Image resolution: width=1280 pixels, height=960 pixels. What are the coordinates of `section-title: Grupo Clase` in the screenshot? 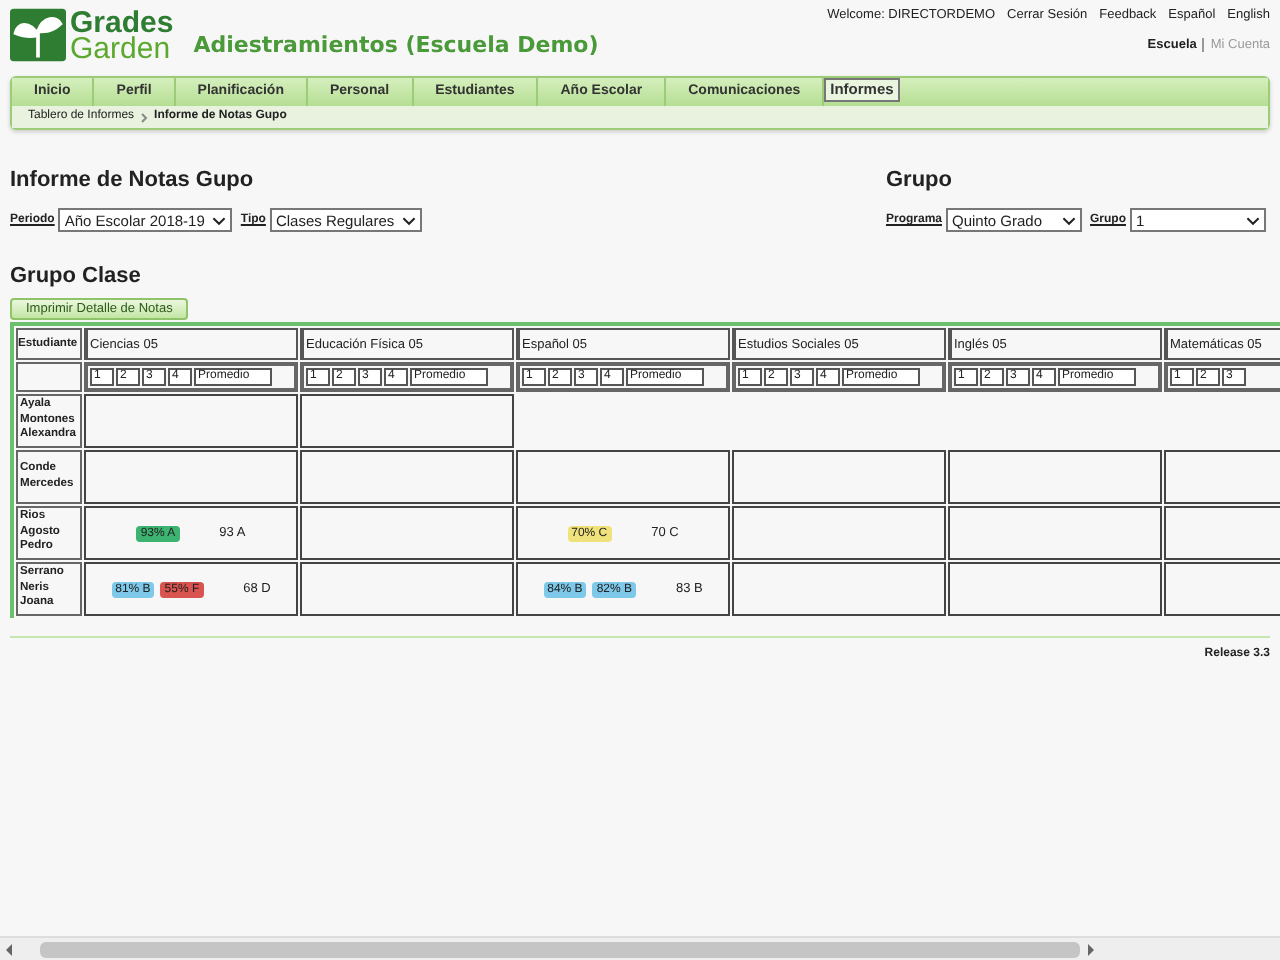 It's located at (76, 276).